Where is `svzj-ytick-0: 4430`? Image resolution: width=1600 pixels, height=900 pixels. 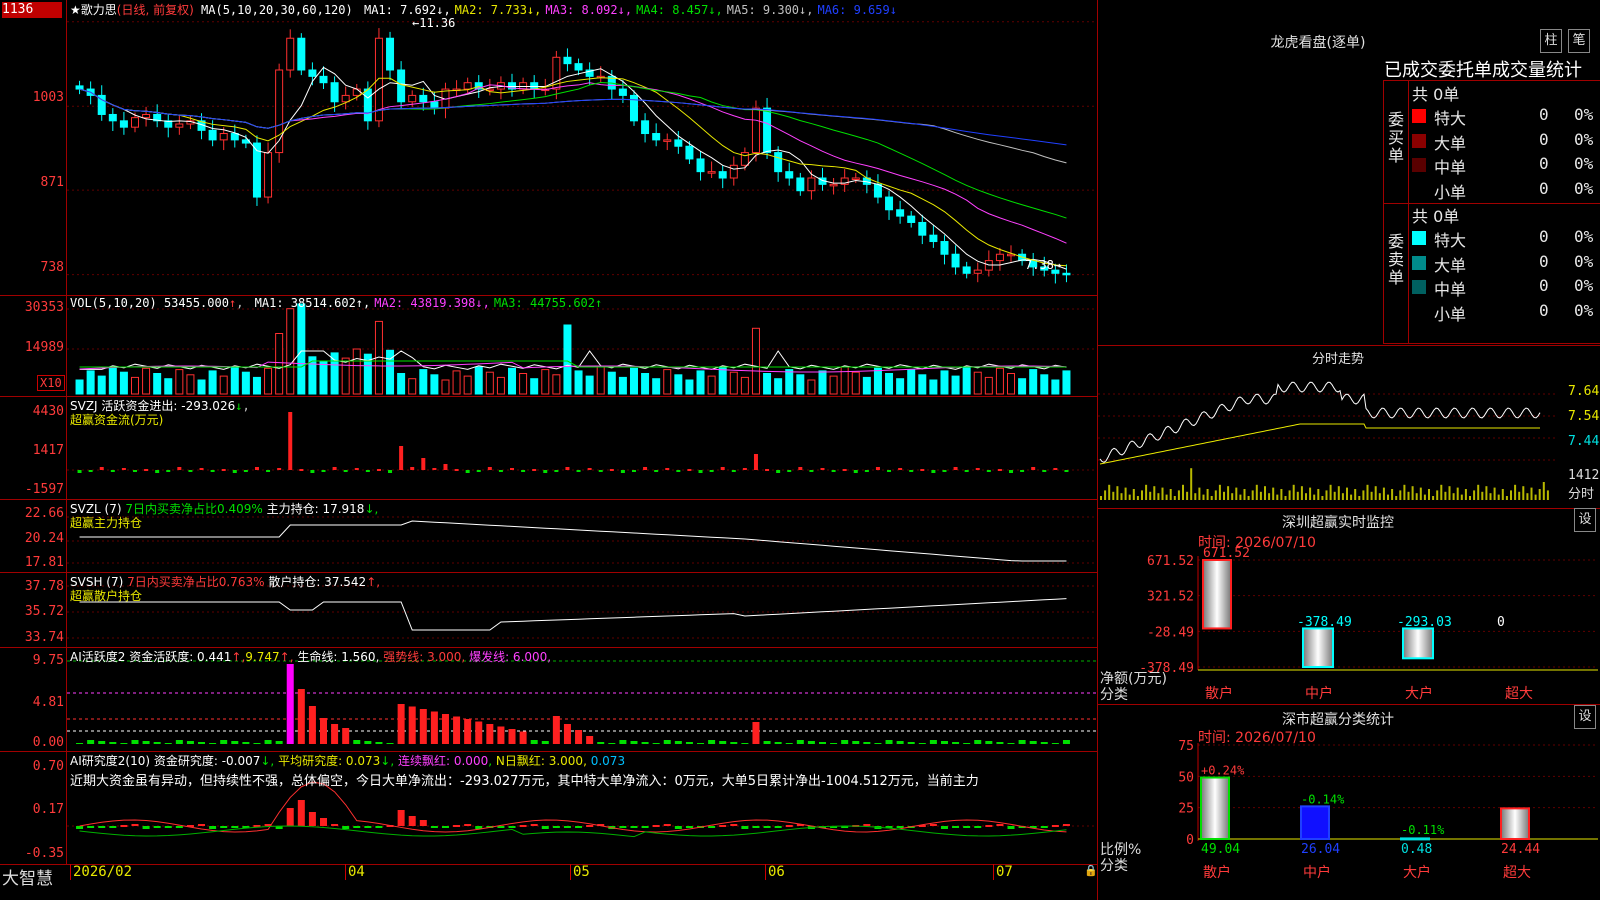
svzj-ytick-0: 4430 is located at coordinates (48, 411).